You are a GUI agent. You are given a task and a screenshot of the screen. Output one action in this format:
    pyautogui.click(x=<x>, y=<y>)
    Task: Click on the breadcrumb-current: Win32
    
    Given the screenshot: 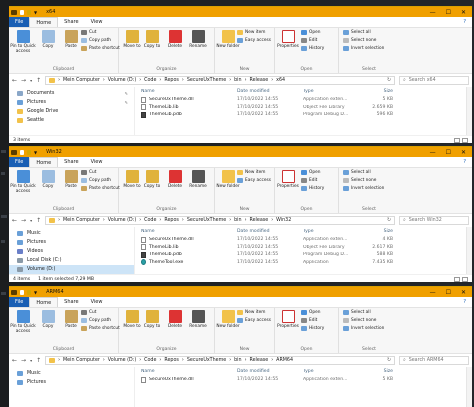 What is the action you would take?
    pyautogui.click(x=283, y=220)
    